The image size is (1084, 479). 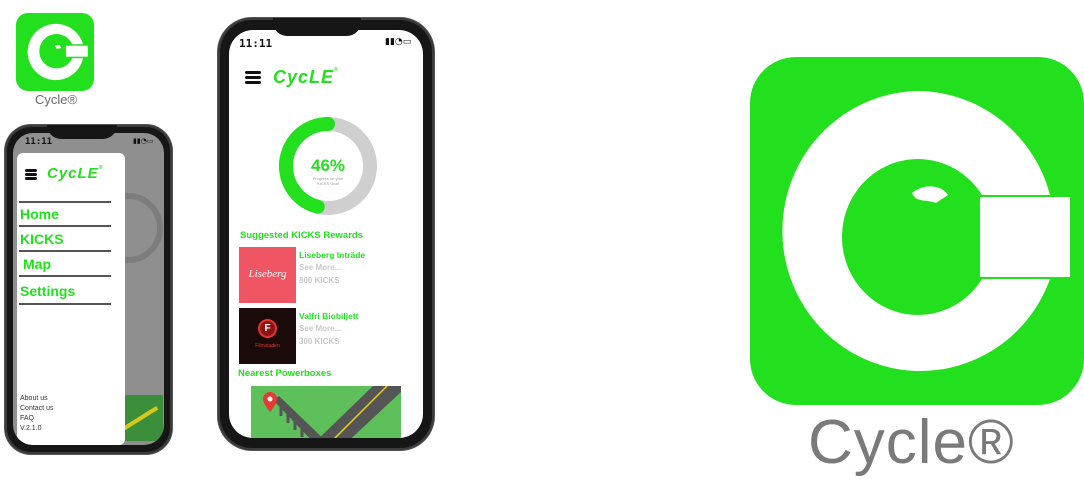 I want to click on menu-item-settings: Settings, so click(x=65, y=291).